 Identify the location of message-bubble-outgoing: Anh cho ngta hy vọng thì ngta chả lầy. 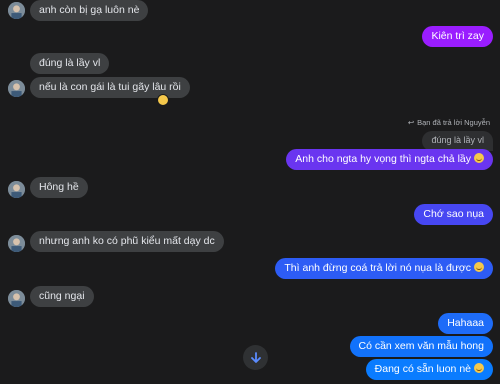
(389, 159).